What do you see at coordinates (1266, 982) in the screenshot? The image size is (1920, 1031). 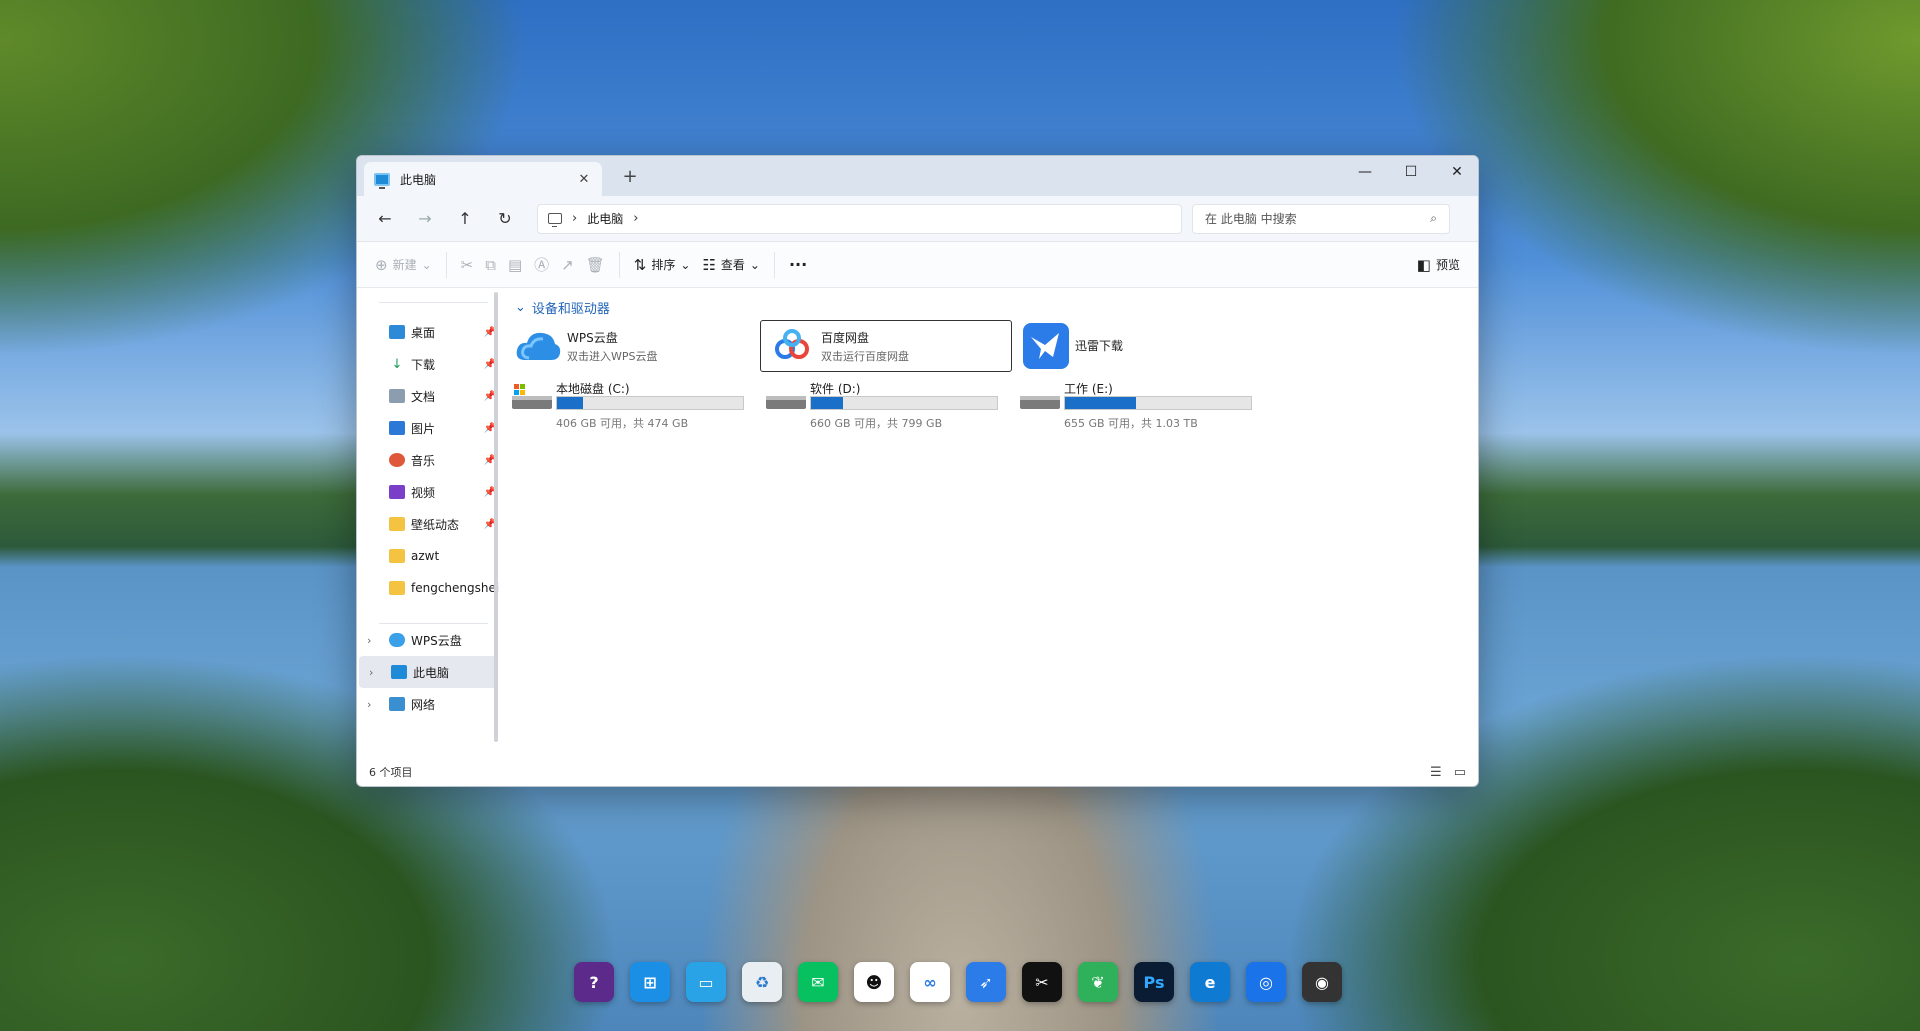 I see `browser-icon: ◎` at bounding box center [1266, 982].